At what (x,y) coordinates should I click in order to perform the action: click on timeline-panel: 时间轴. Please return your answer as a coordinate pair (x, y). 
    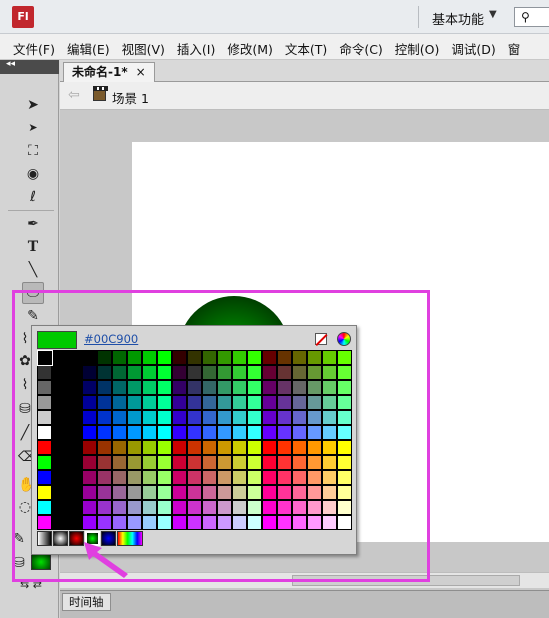
    Looking at the image, I should click on (304, 604).